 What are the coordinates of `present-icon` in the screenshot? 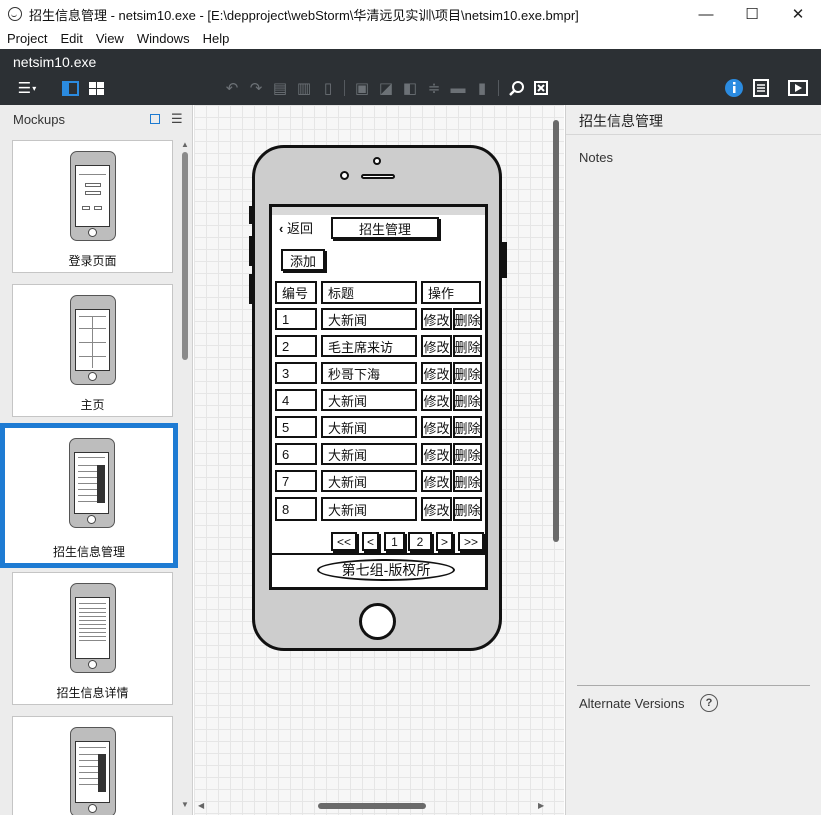 It's located at (798, 88).